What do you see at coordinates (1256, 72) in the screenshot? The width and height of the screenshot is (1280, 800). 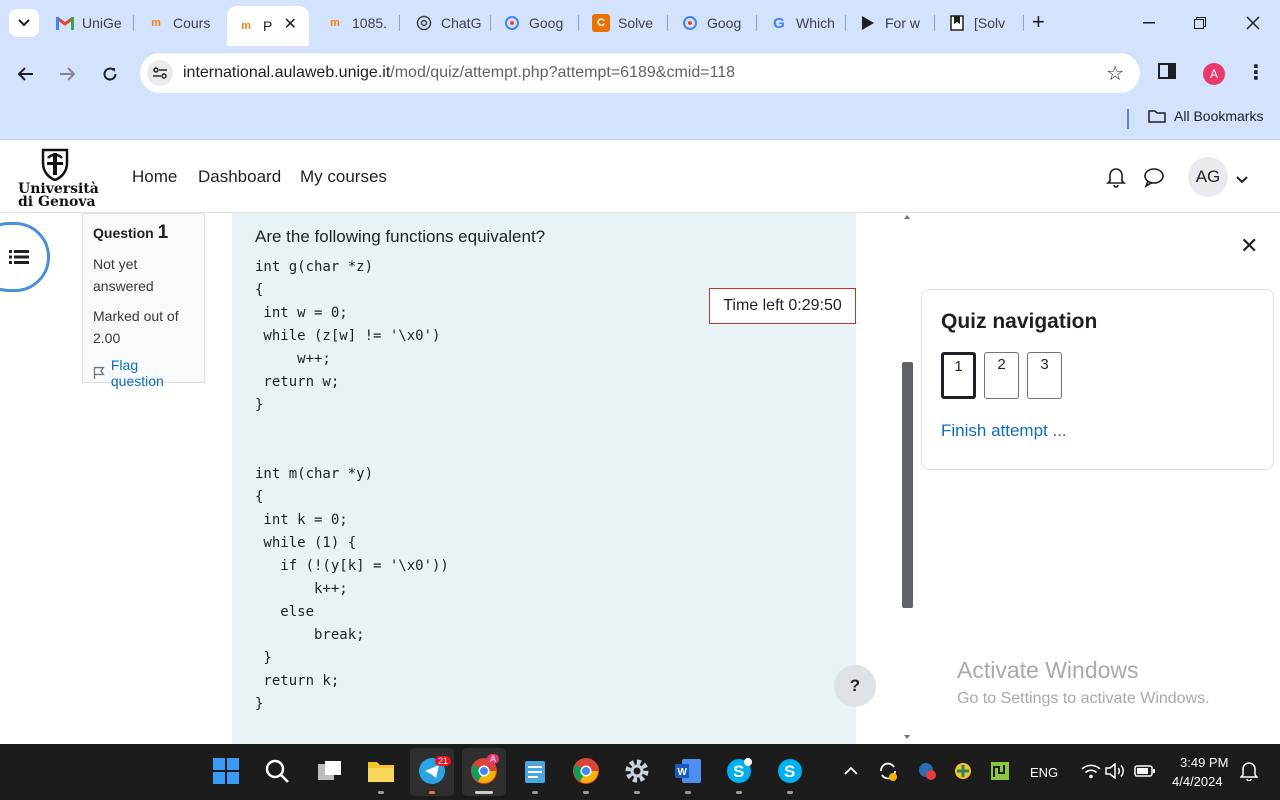 I see `kebab-menu-icon: ⋮` at bounding box center [1256, 72].